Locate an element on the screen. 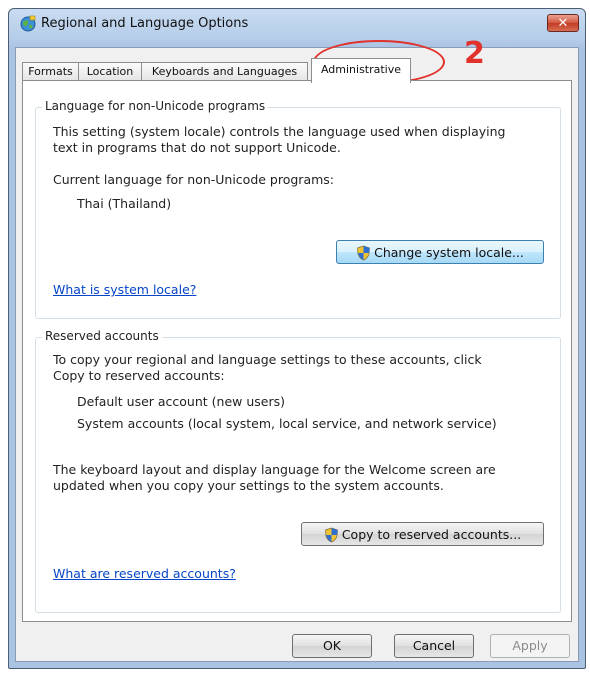 This screenshot has width=590, height=673. reserved-item-default-user: Default user account (new users) is located at coordinates (181, 401).